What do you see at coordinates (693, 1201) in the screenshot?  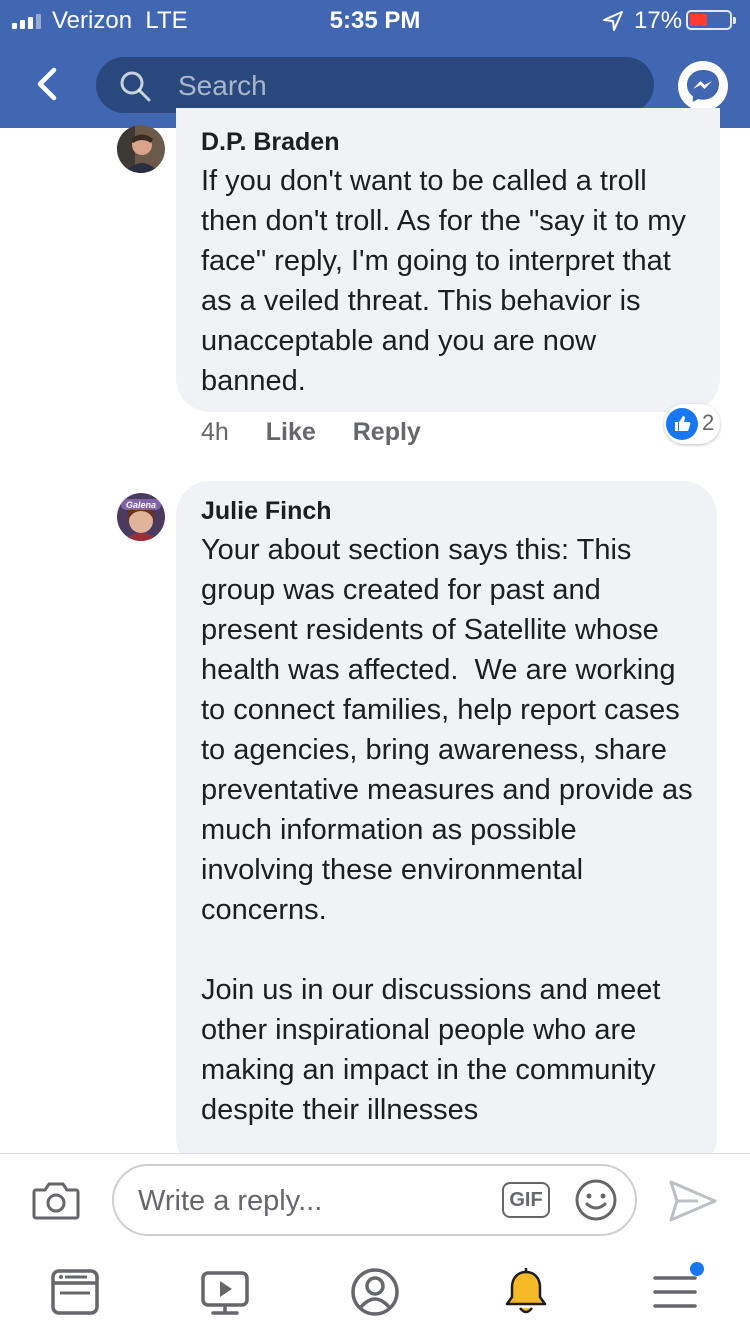 I see `send-icon` at bounding box center [693, 1201].